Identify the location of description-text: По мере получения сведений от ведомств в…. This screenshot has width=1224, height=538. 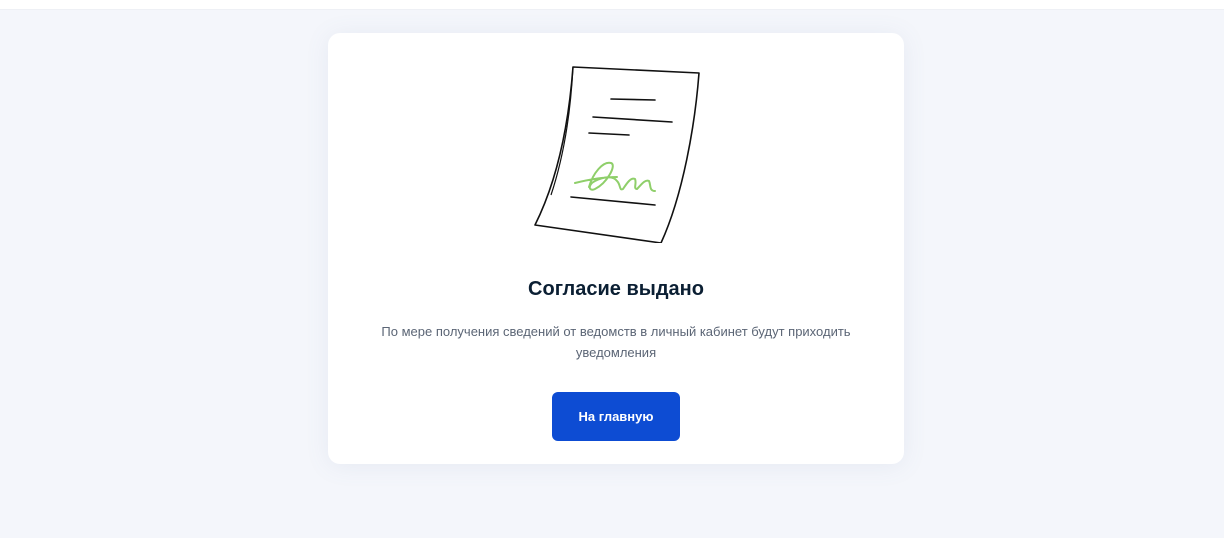
(616, 342).